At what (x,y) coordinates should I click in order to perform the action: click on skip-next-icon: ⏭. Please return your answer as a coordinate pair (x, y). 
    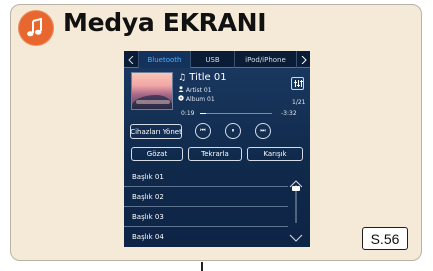
    Looking at the image, I should click on (263, 130).